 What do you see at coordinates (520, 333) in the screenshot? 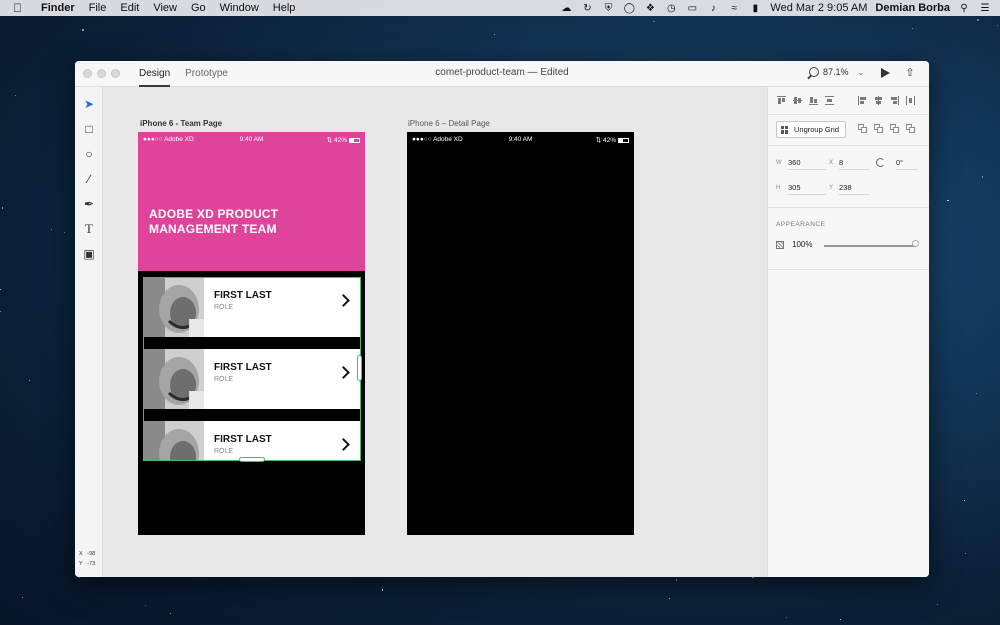
I see `artboard-detail-page: ●●●○○ Adobe XD 9:40 AM ⇅ 42%` at bounding box center [520, 333].